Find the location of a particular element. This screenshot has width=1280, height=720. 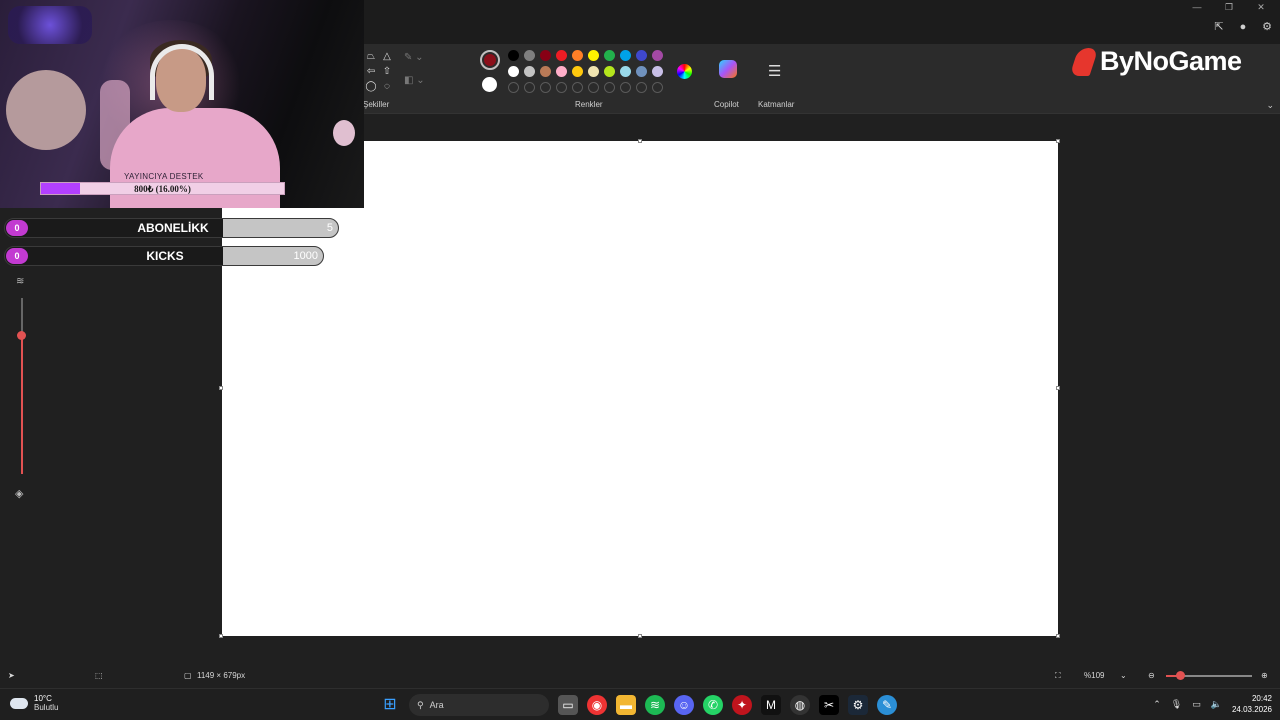

chevron-down-icon: ⌄ is located at coordinates (1270, 105).